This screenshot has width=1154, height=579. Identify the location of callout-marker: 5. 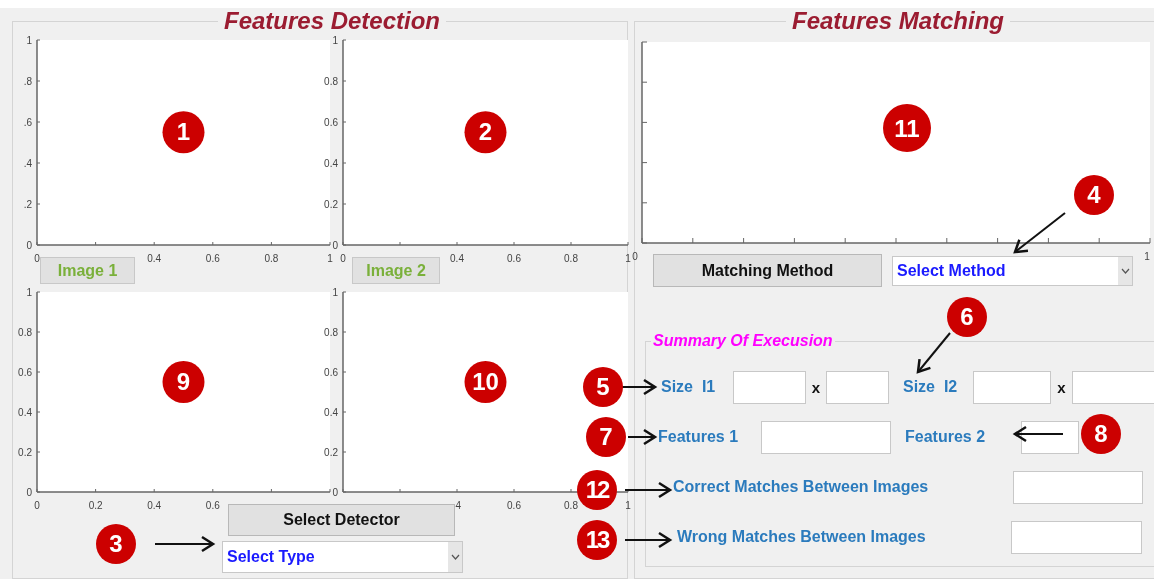
(603, 387).